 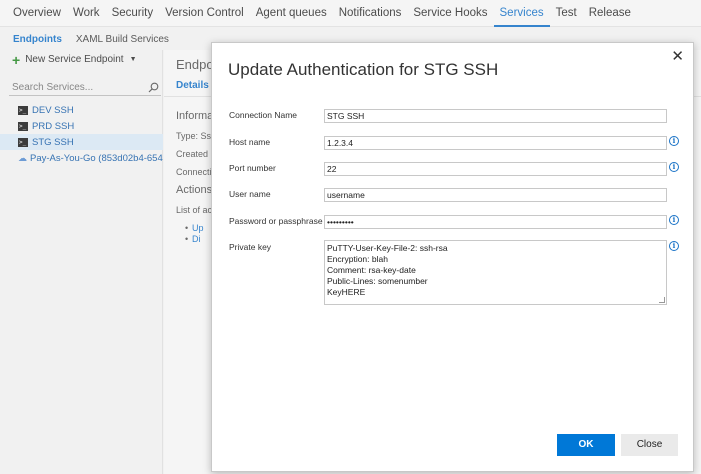 What do you see at coordinates (371, 270) in the screenshot?
I see `private-key-line: Comment: rsa-key-date` at bounding box center [371, 270].